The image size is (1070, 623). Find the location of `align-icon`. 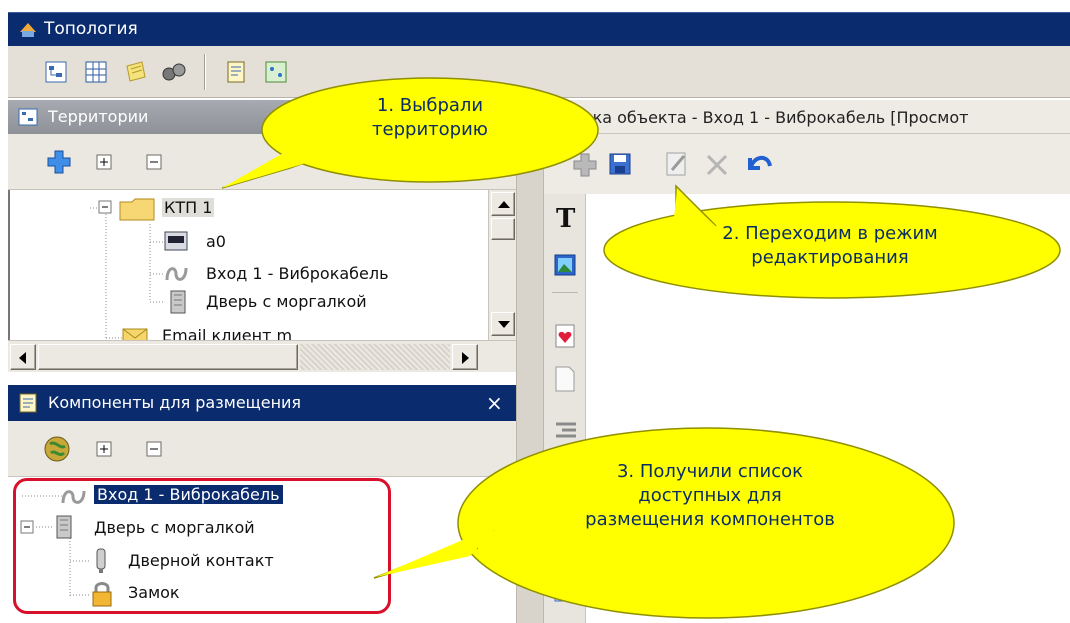

align-icon is located at coordinates (566, 430).